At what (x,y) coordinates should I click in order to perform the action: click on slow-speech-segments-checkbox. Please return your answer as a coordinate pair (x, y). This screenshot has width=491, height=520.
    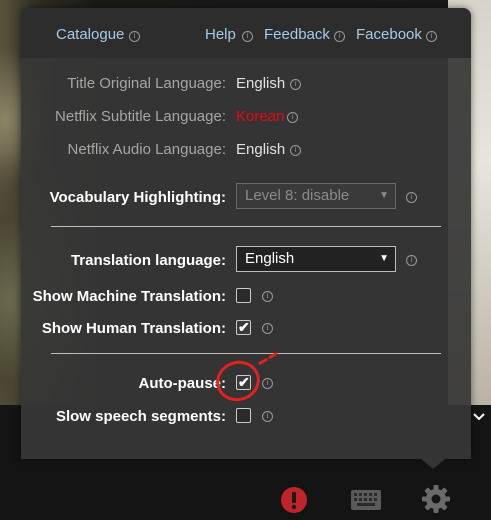
    Looking at the image, I should click on (243, 415).